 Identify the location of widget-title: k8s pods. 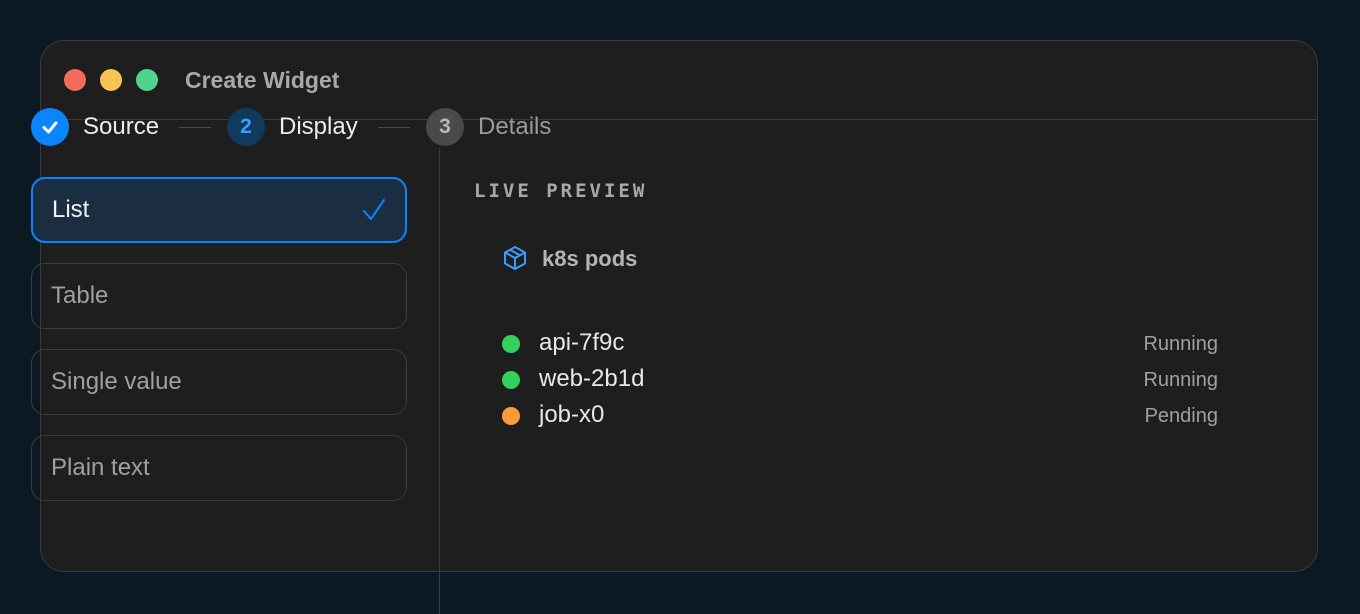
(590, 258).